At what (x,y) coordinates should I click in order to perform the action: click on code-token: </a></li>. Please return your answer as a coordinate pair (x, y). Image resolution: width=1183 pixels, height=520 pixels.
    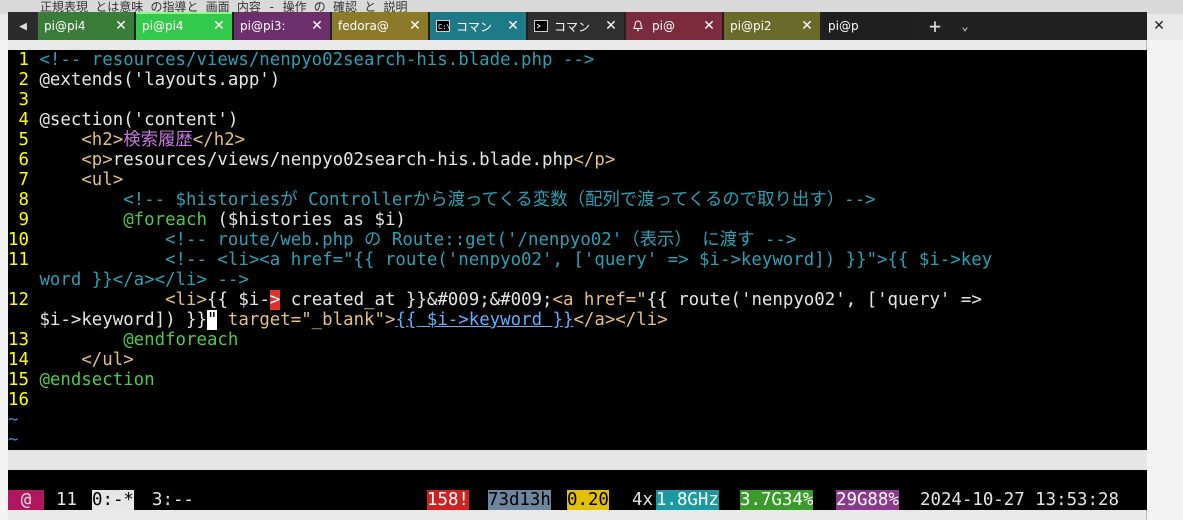
    Looking at the image, I should click on (620, 320).